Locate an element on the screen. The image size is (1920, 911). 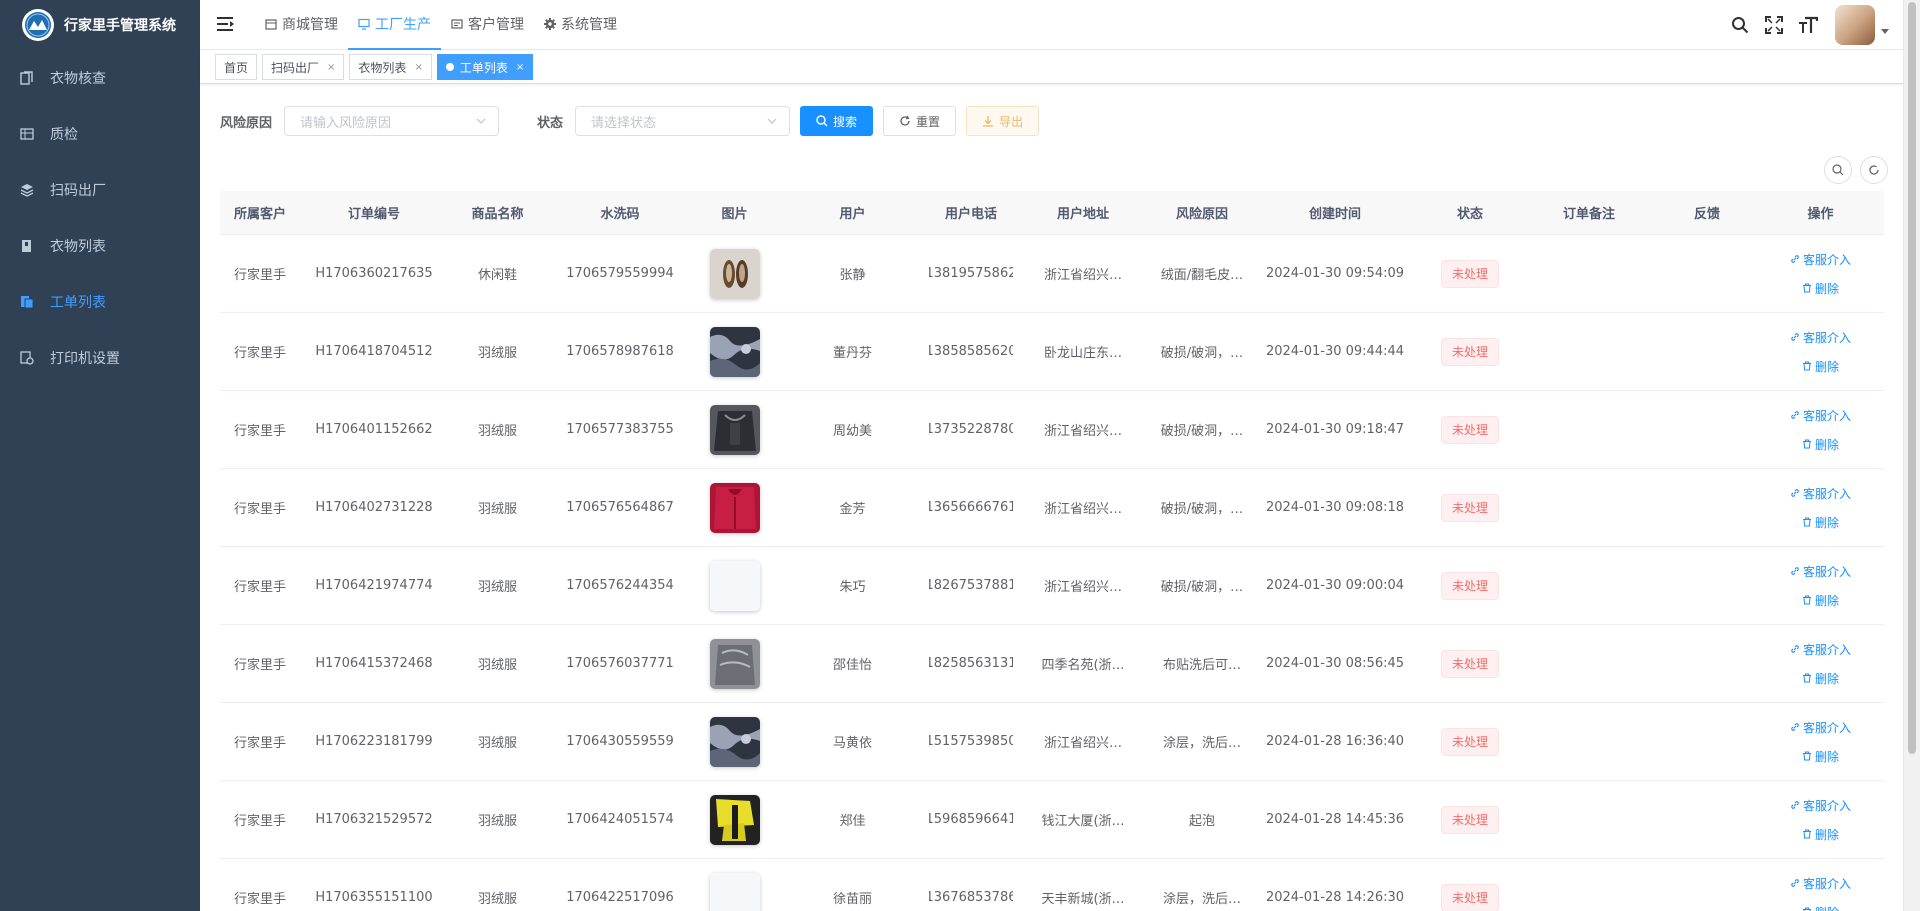
cell-image is located at coordinates (734, 351).